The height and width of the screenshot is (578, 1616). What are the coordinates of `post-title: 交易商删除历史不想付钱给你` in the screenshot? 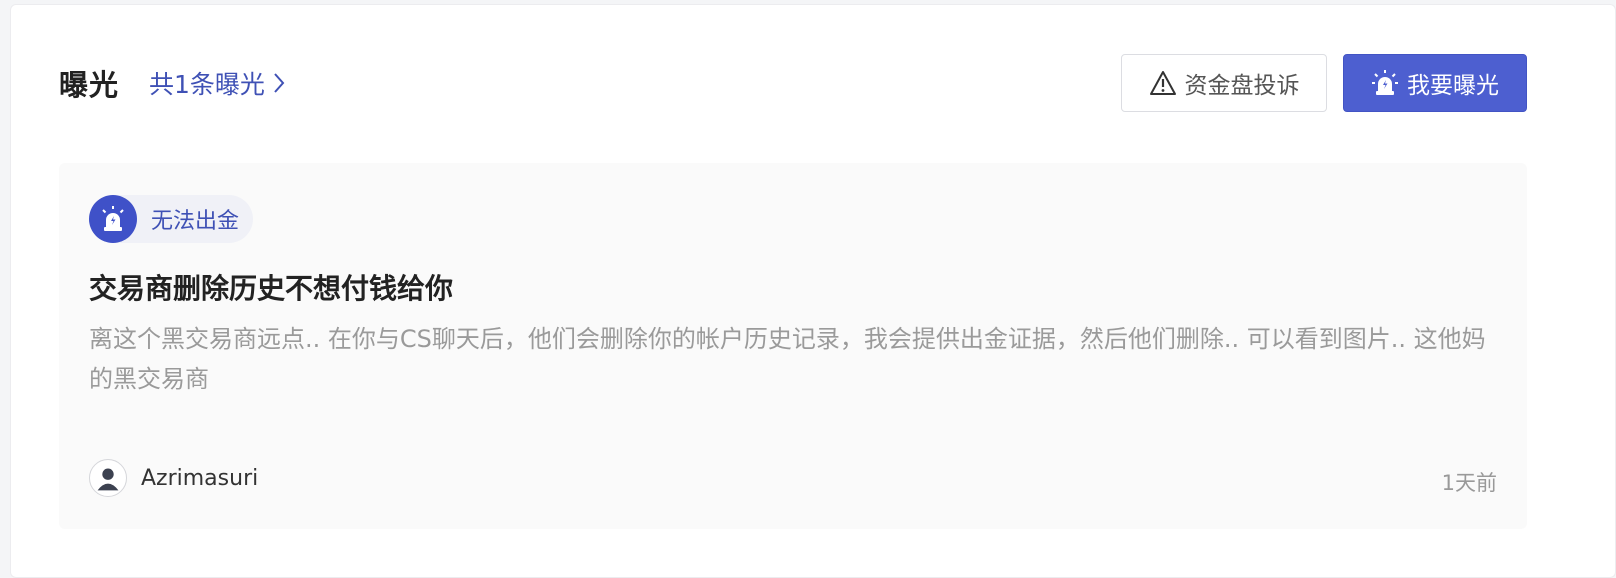 It's located at (271, 287).